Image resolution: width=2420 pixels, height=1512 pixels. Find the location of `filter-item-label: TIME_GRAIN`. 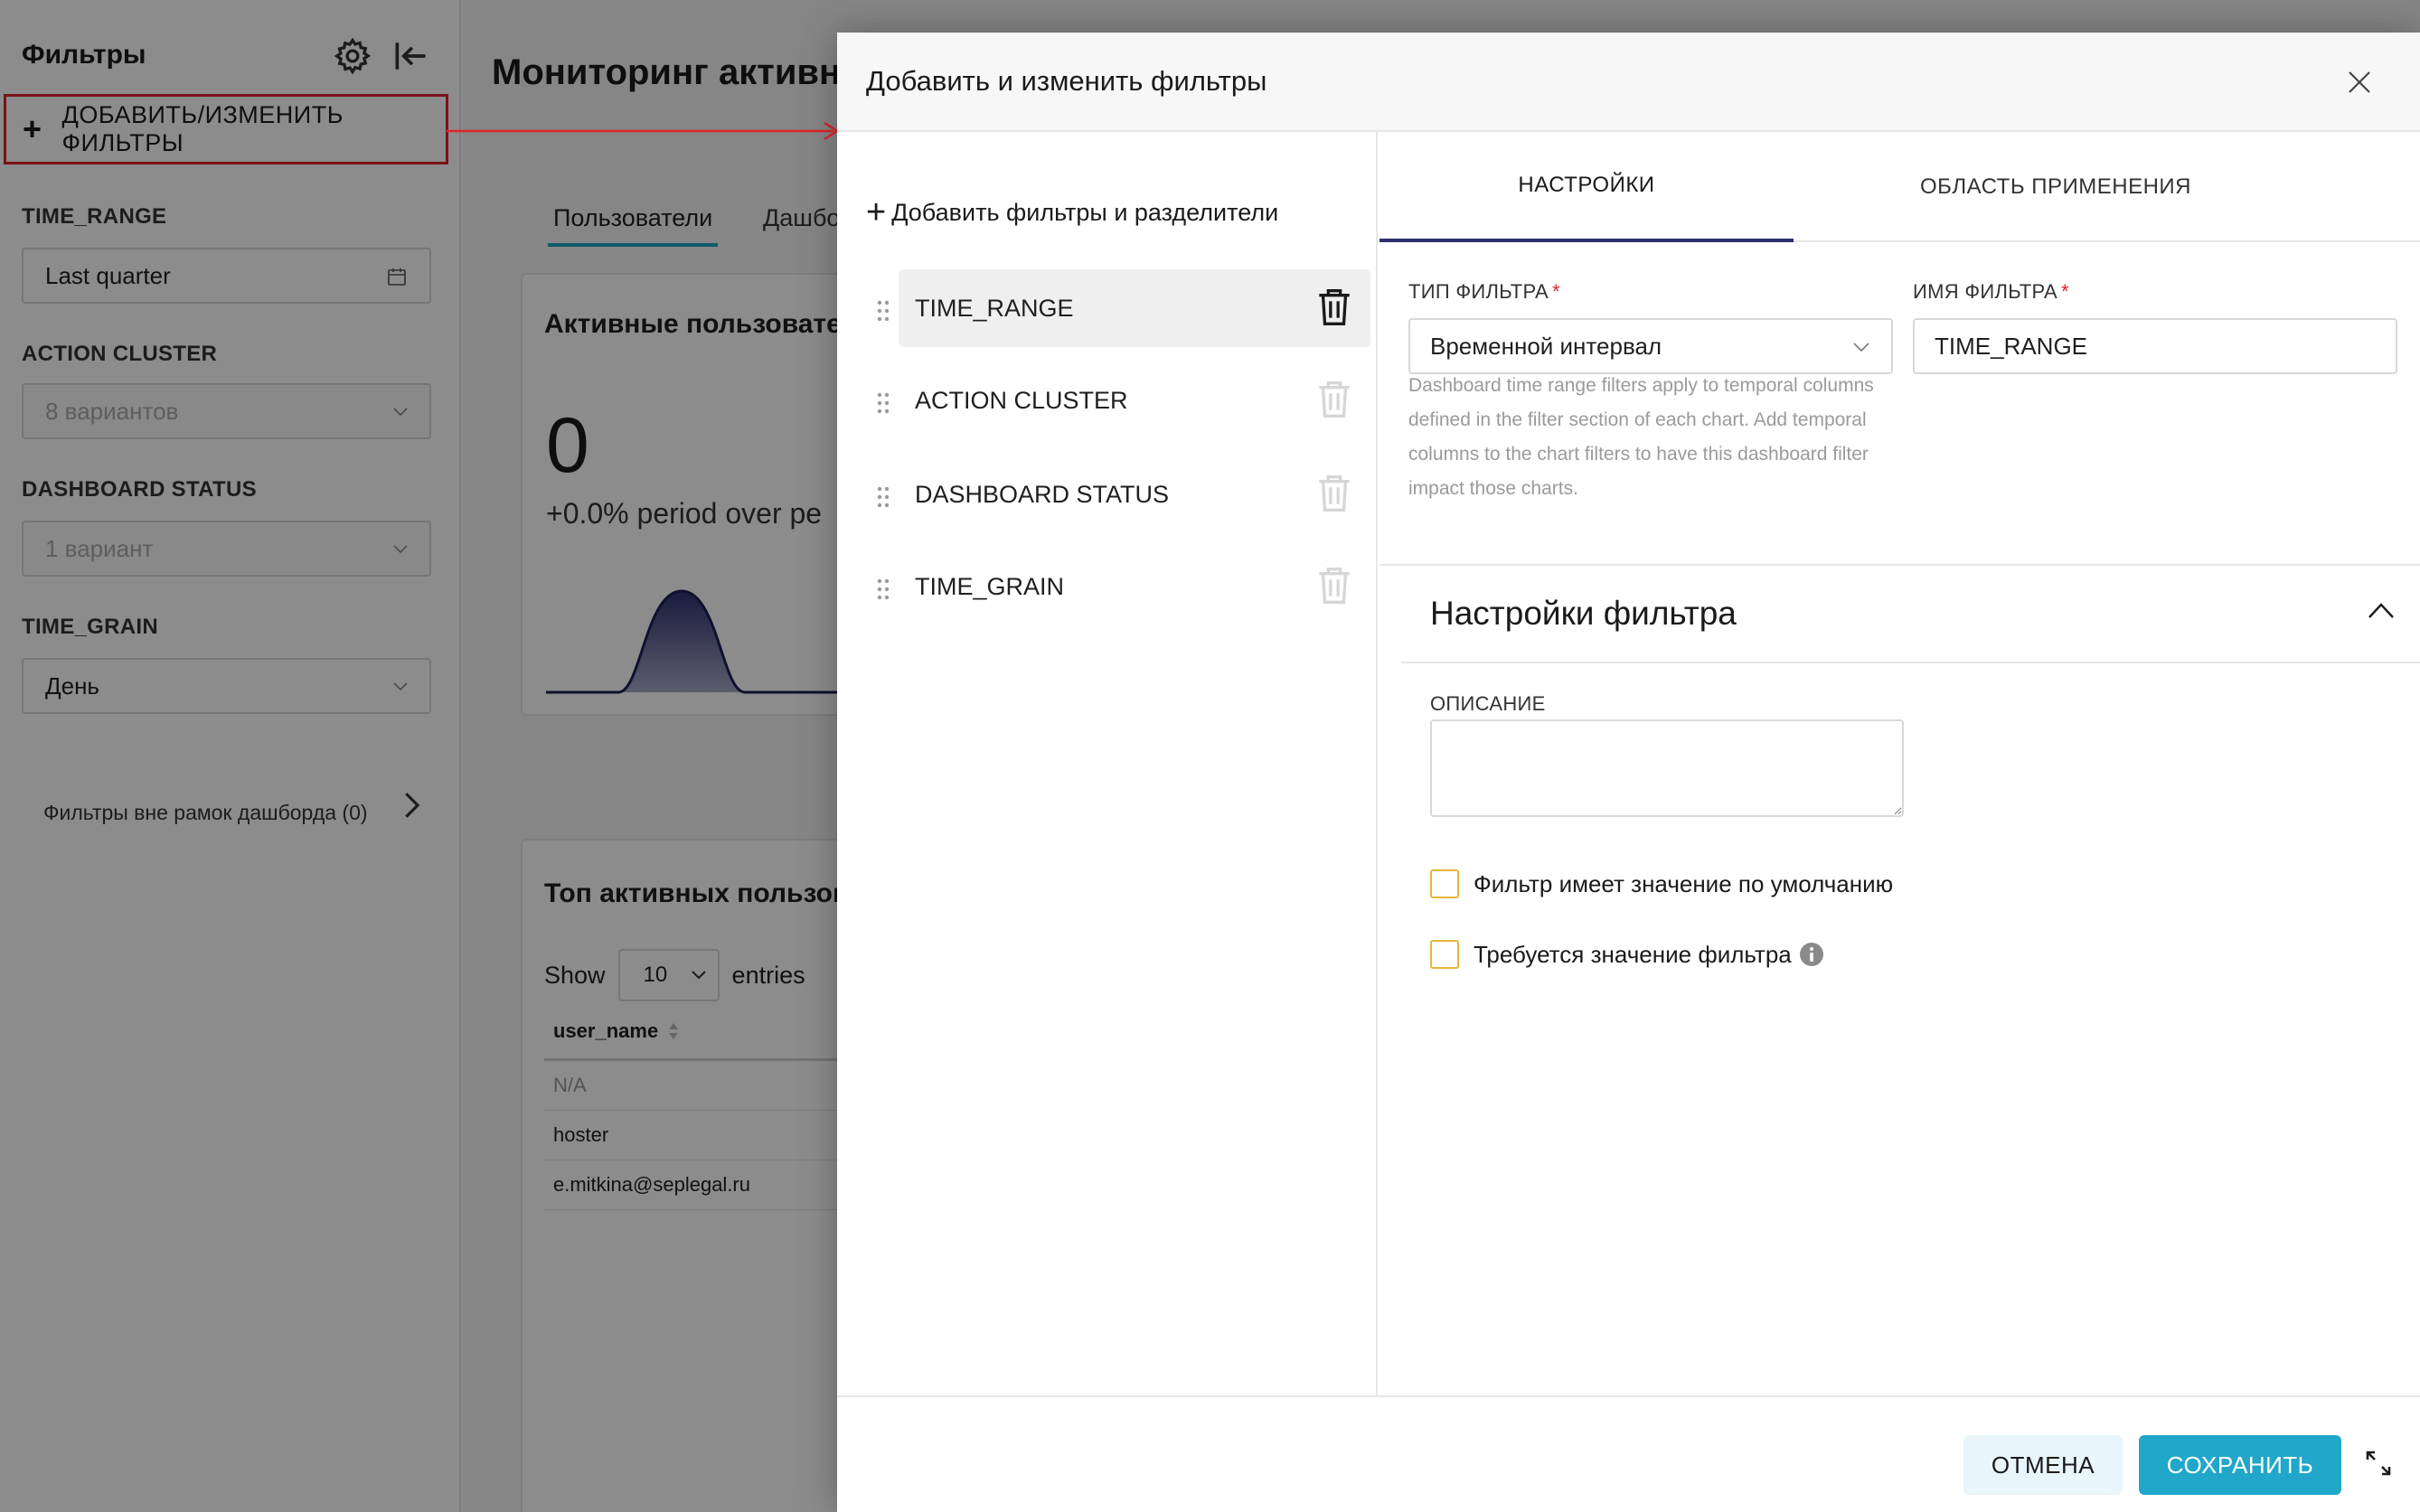

filter-item-label: TIME_GRAIN is located at coordinates (990, 586).